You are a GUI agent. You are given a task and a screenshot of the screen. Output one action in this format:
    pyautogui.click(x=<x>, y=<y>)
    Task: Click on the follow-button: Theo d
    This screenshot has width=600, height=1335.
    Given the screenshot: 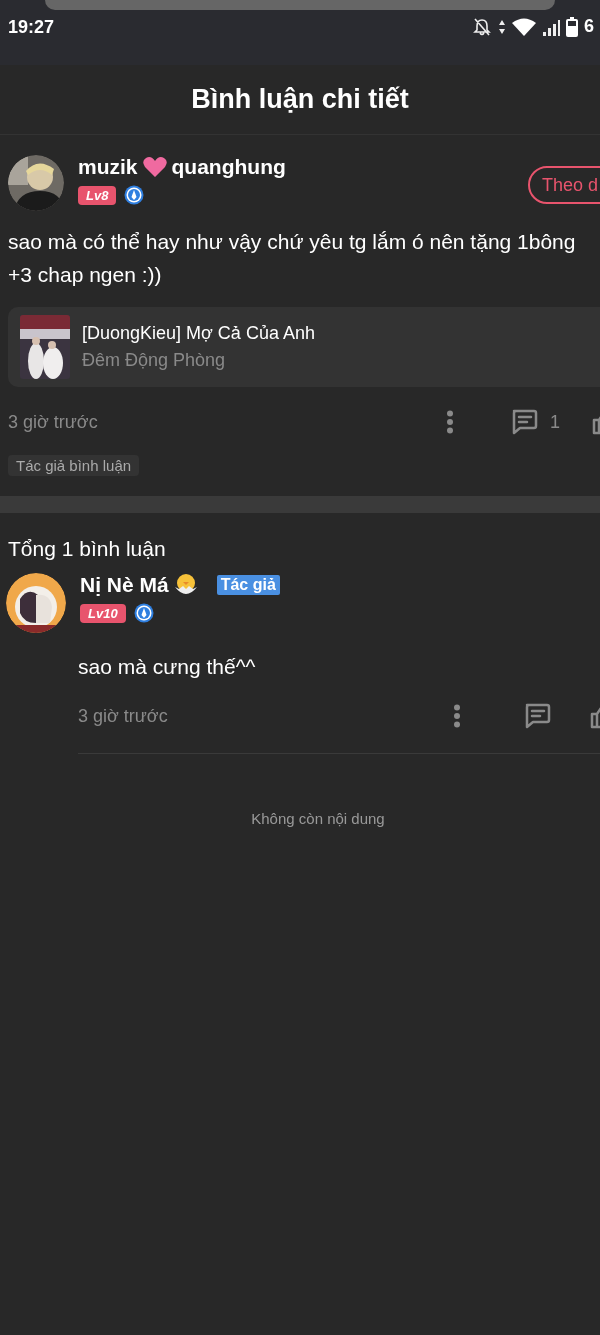 What is the action you would take?
    pyautogui.click(x=564, y=185)
    